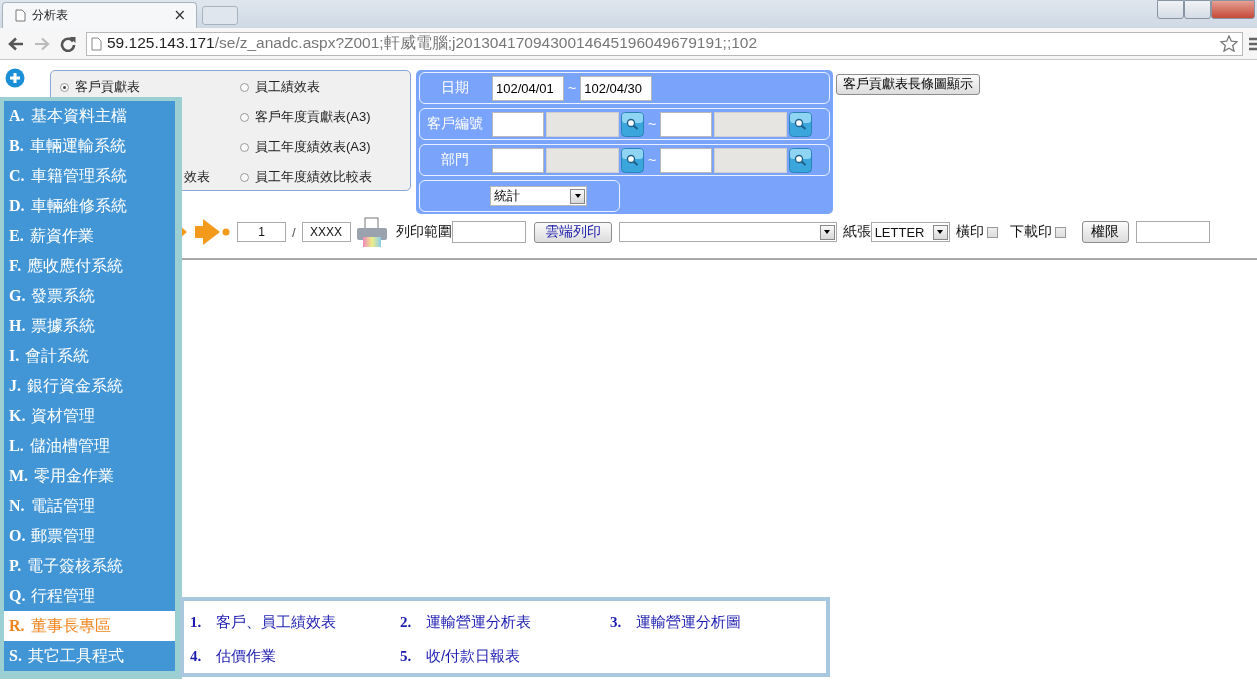 This screenshot has height=688, width=1257. I want to click on permission-field, so click(1172, 232).